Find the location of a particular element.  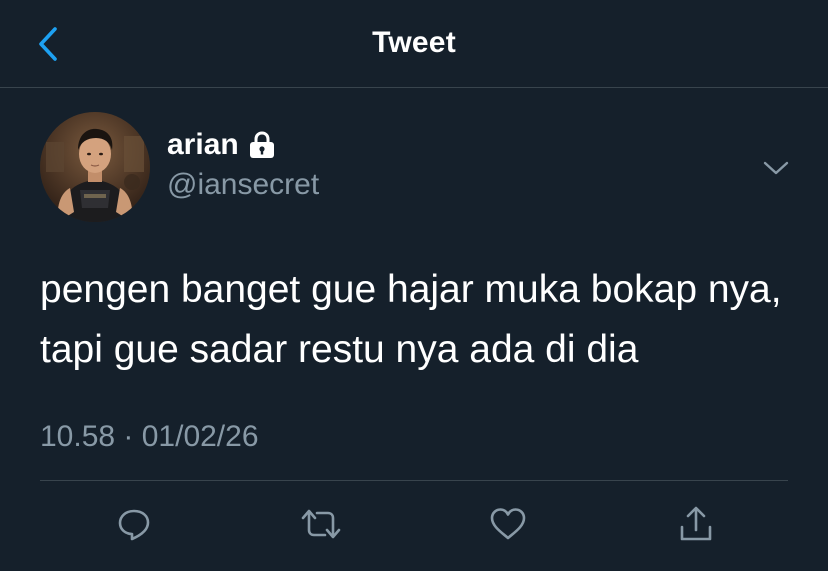

page-title: Tweet is located at coordinates (414, 42).